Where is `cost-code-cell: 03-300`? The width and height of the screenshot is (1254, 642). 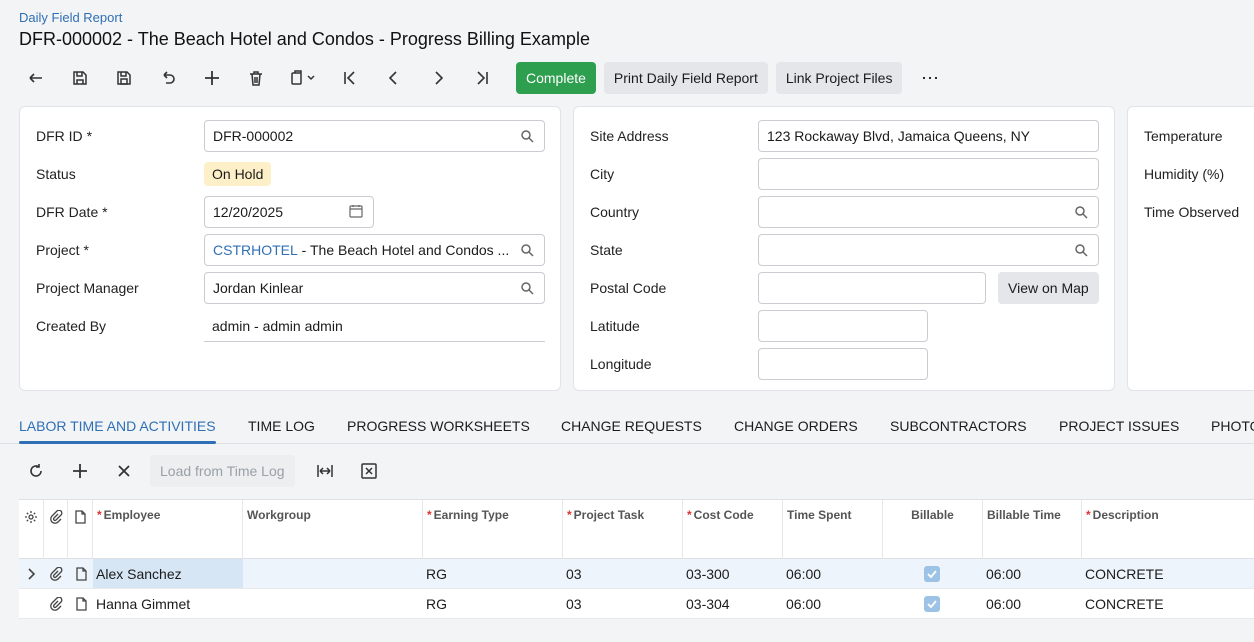 cost-code-cell: 03-300 is located at coordinates (733, 573).